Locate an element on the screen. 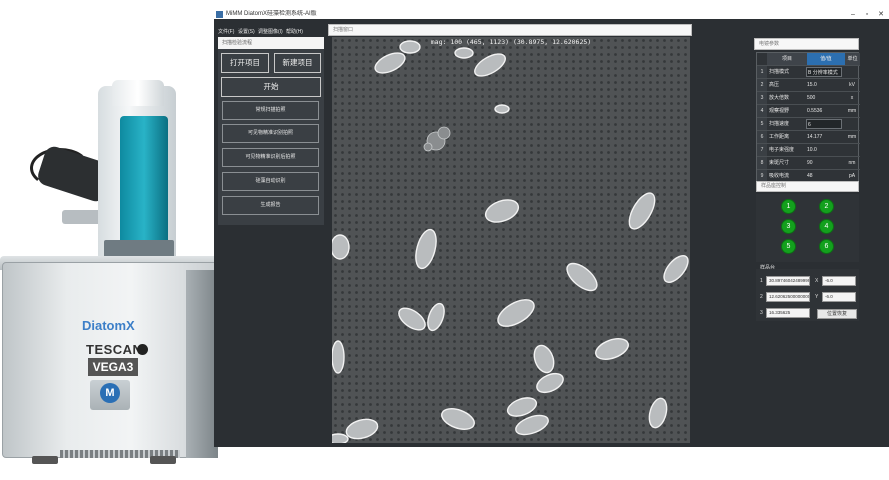  instrument-foot-right is located at coordinates (163, 460).